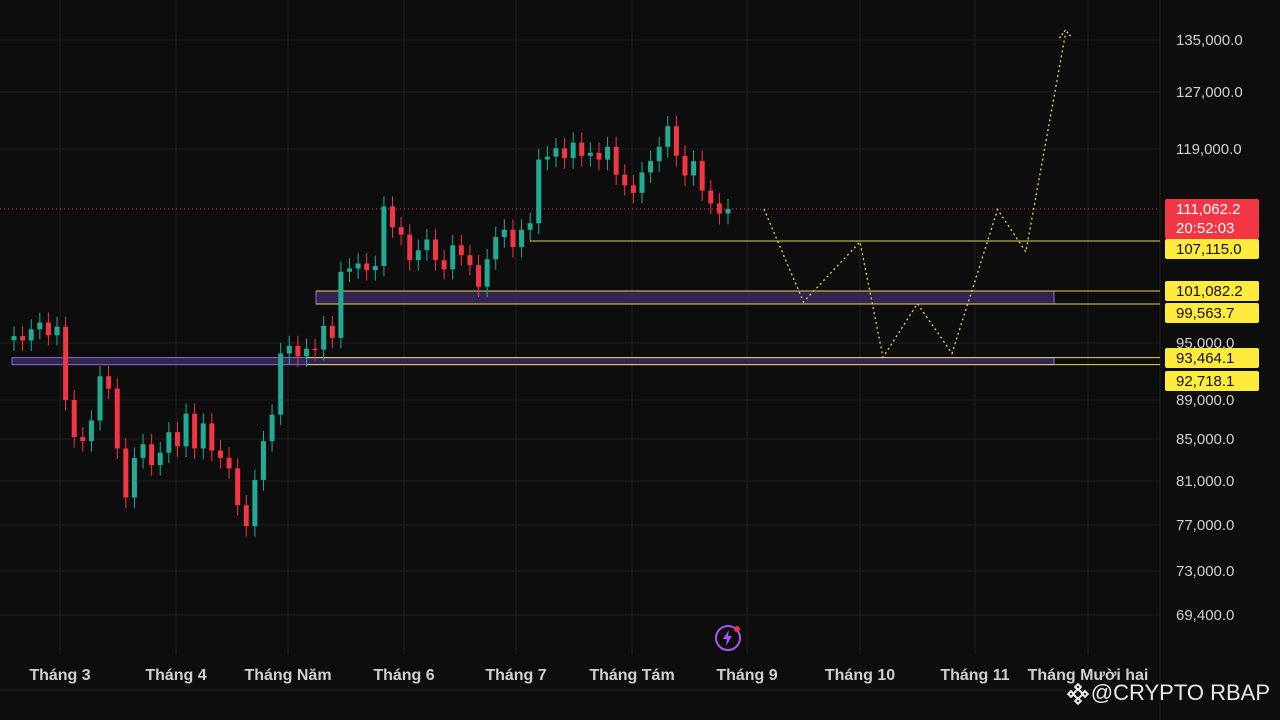 The height and width of the screenshot is (720, 1280). I want to click on lightning-icon, so click(728, 638).